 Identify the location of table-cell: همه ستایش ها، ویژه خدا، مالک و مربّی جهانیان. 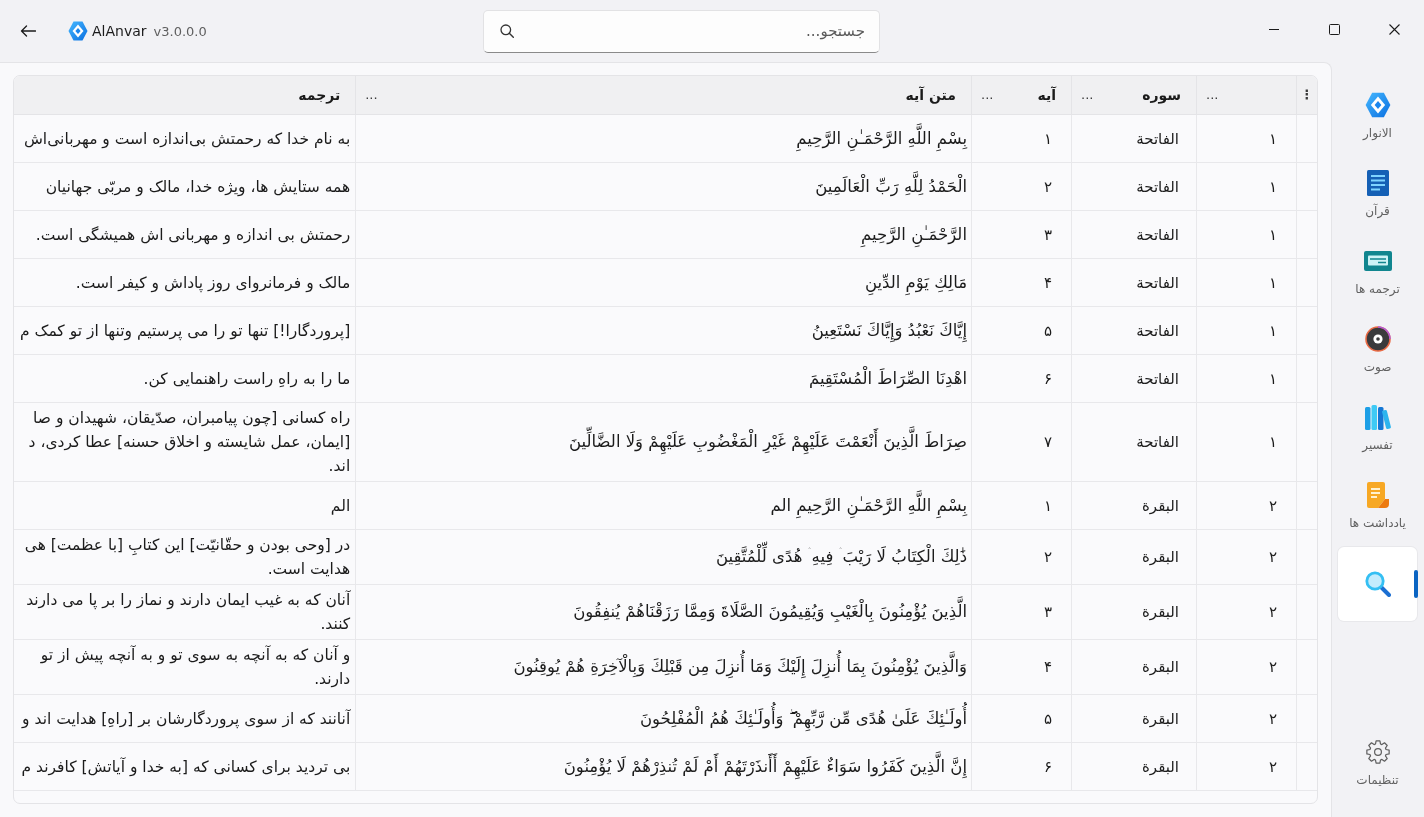
(185, 187).